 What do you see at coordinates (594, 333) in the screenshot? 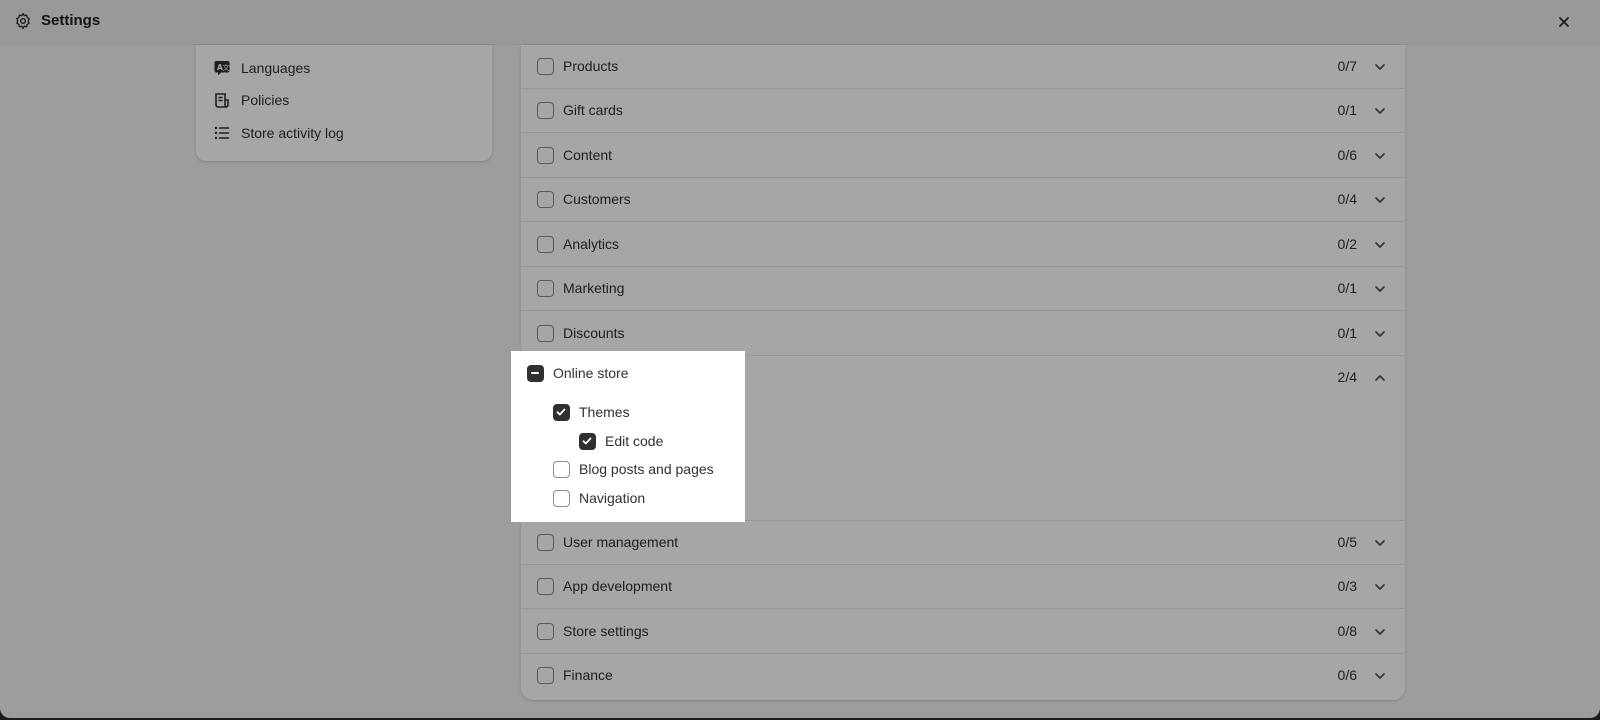
I see `permission-label: Discounts` at bounding box center [594, 333].